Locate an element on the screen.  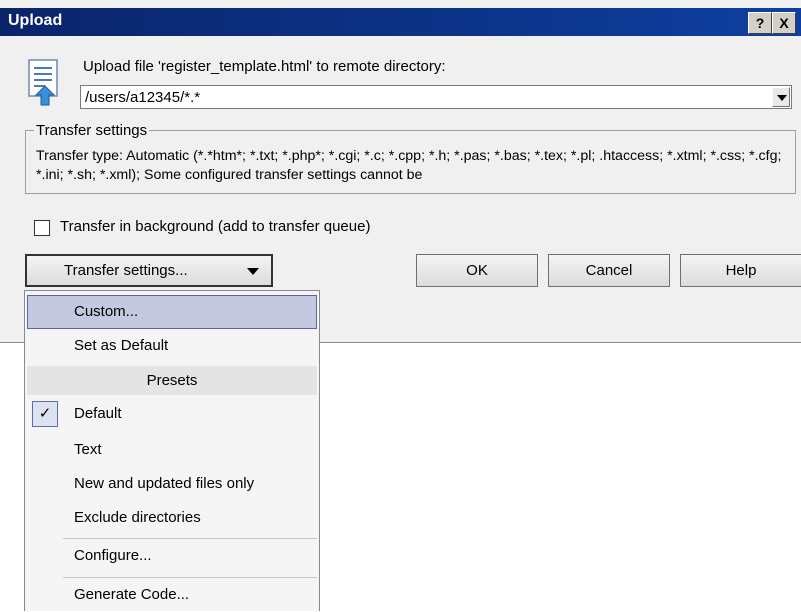
remote-directory-value: /users/a12345/*.* is located at coordinates (142, 97).